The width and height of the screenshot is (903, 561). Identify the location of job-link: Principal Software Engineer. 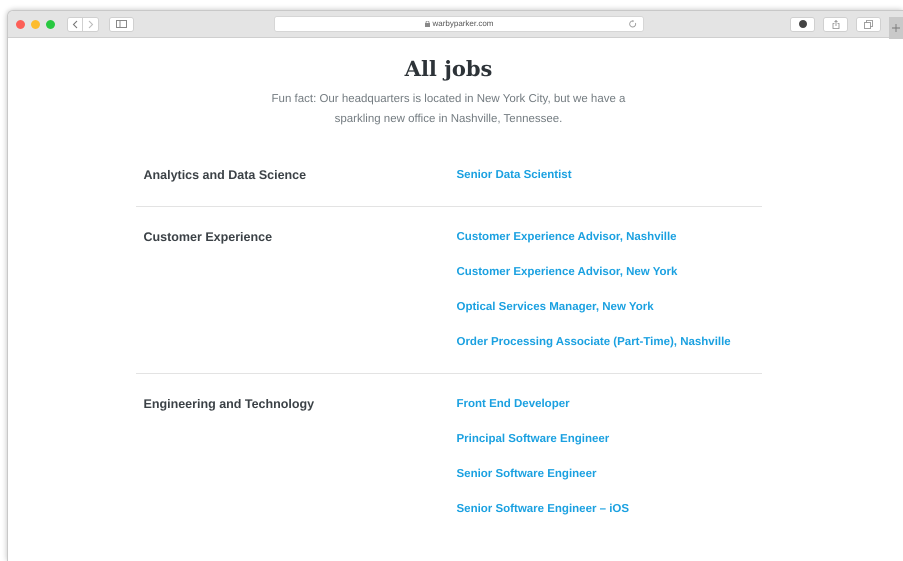
(543, 439).